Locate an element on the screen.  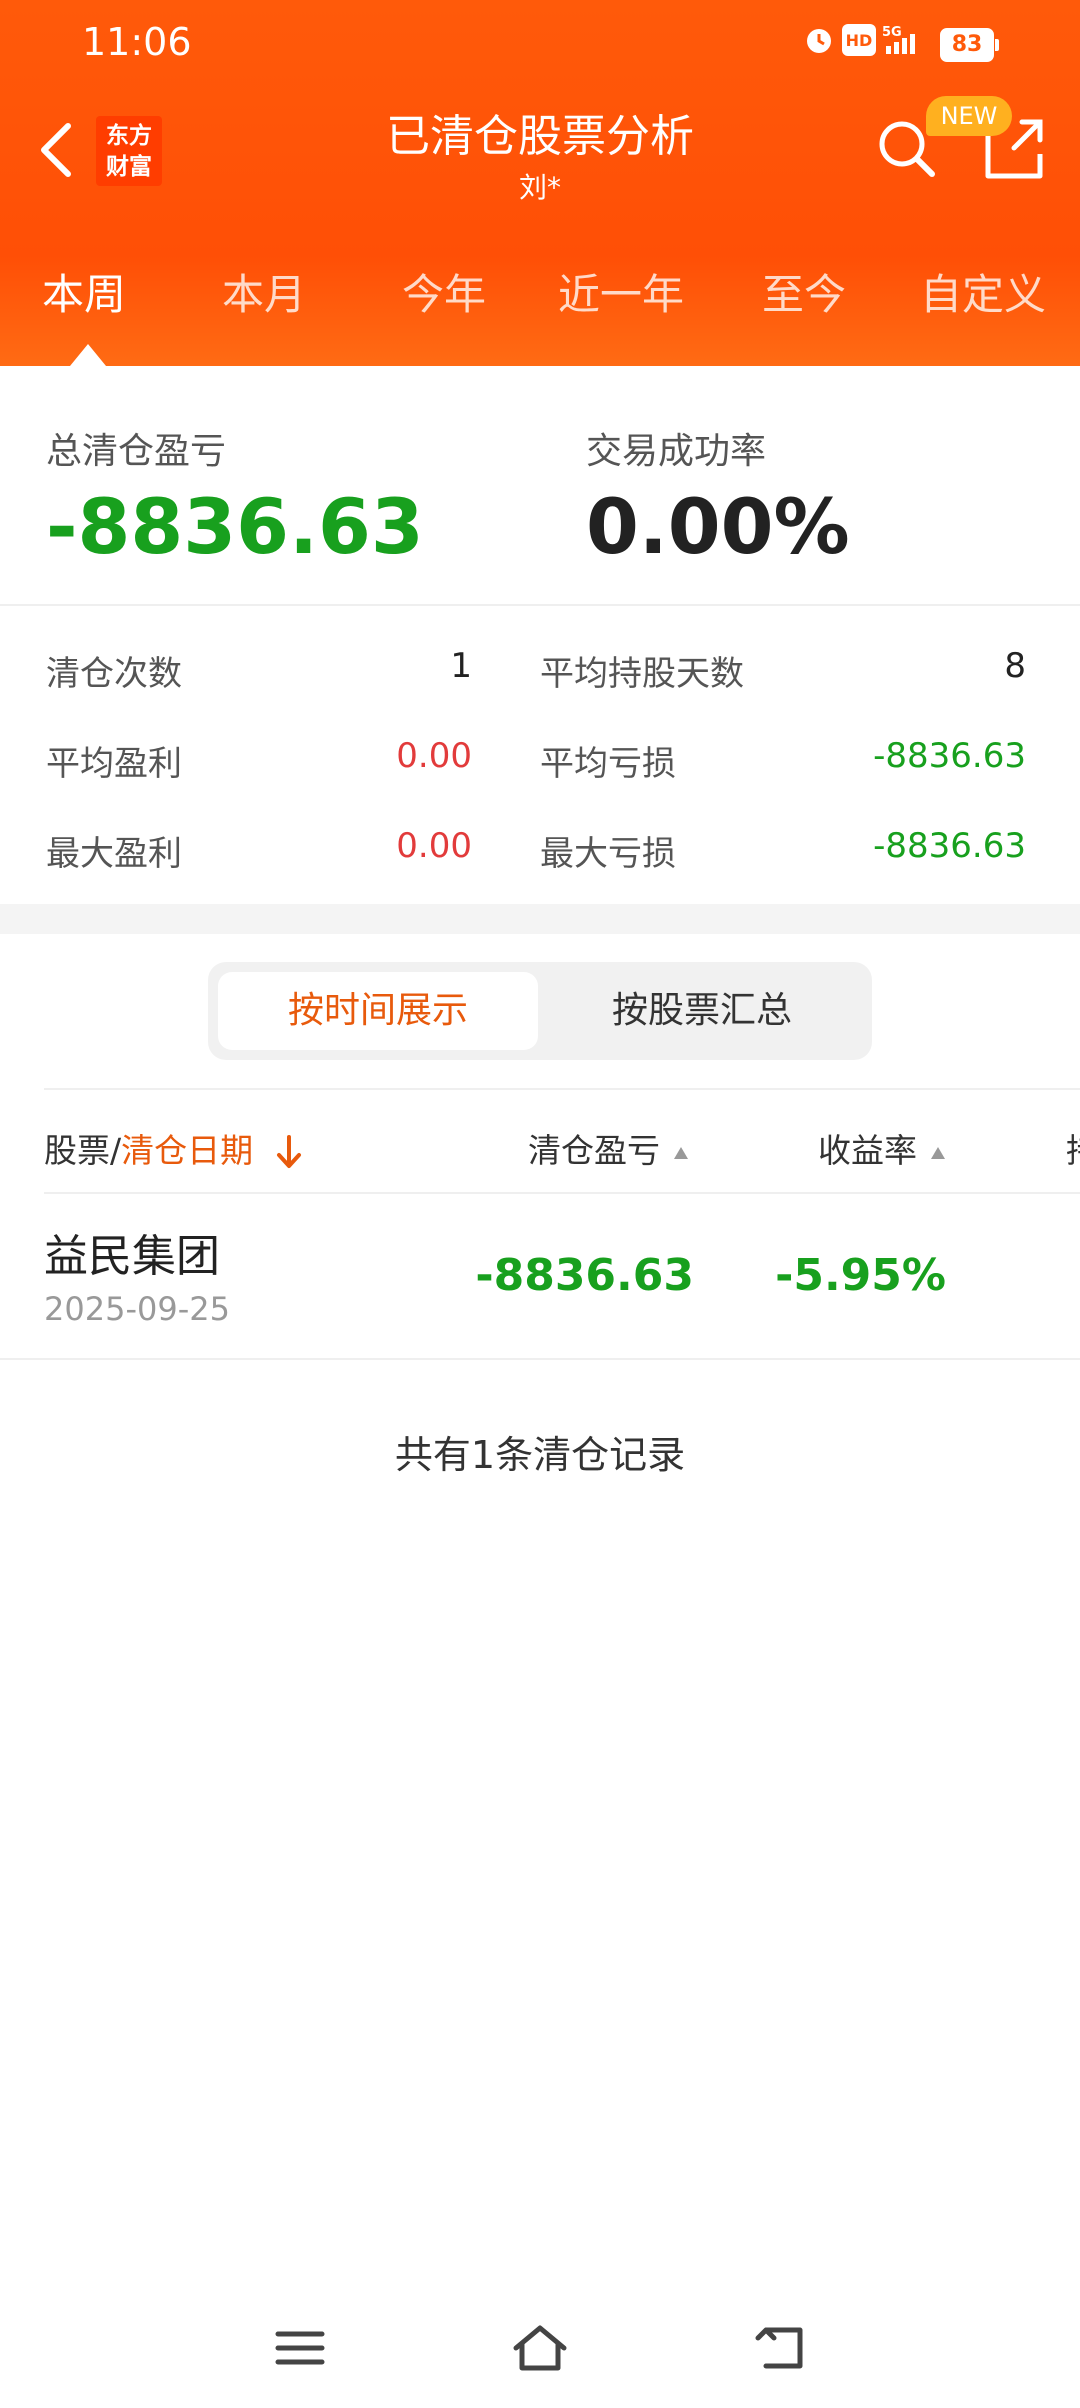
back-nav-button is located at coordinates (782, 2348).